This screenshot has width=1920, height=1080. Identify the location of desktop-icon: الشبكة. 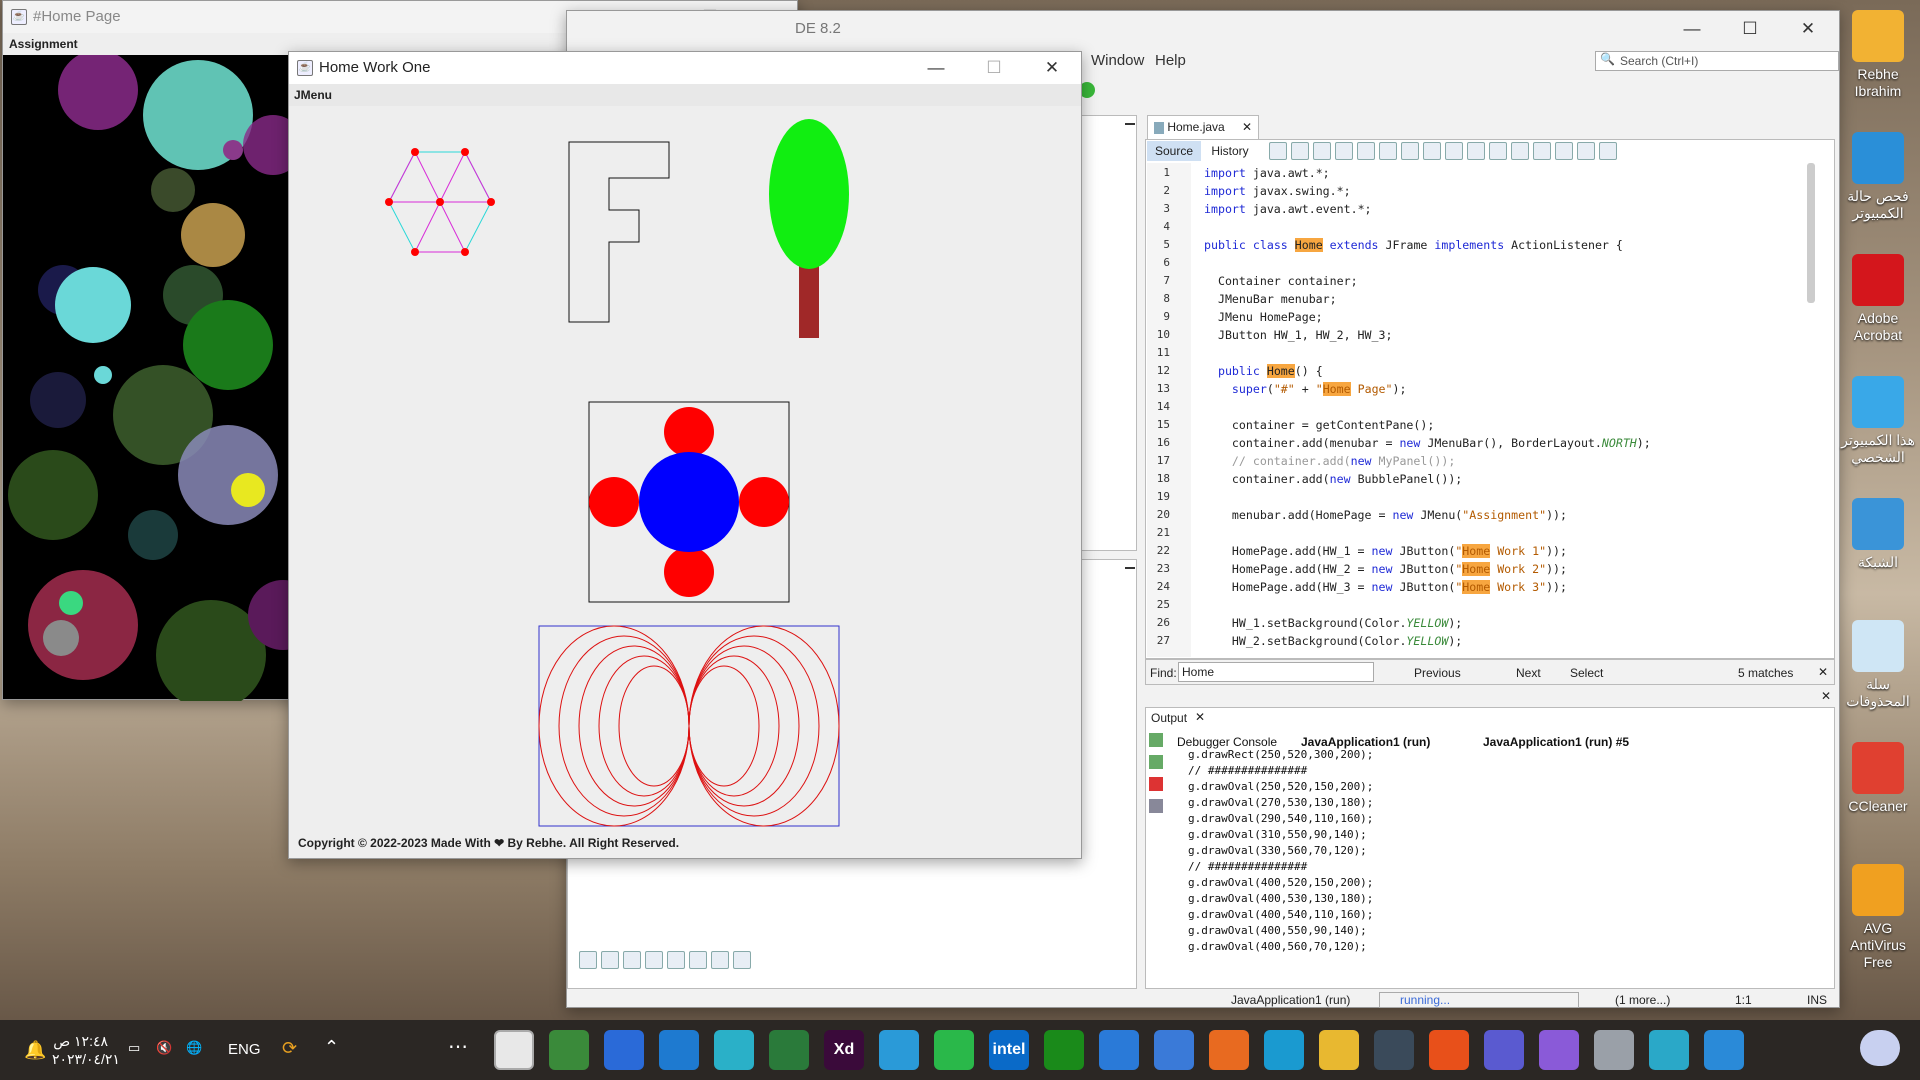
(1878, 534).